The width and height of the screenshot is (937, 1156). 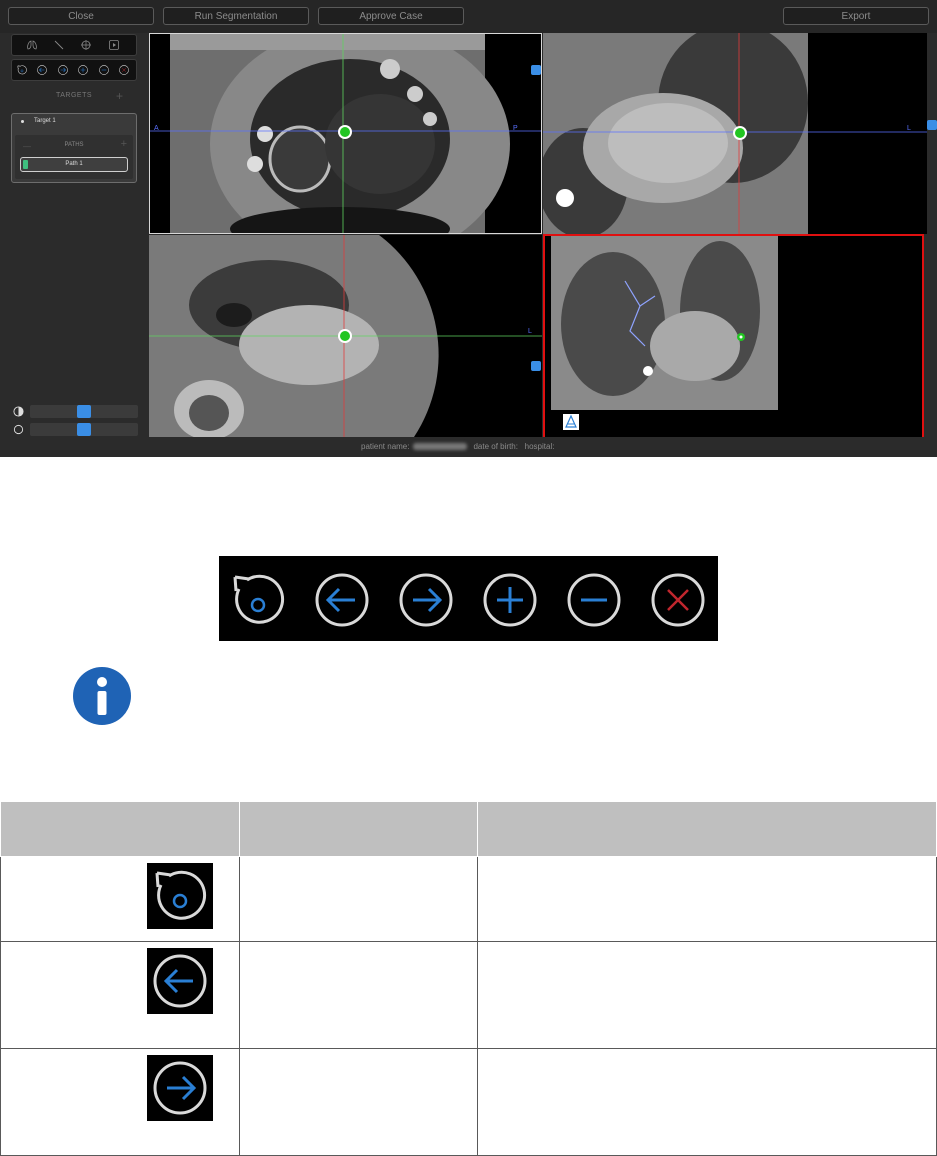 What do you see at coordinates (932, 125) in the screenshot?
I see `coronal-slice-handle` at bounding box center [932, 125].